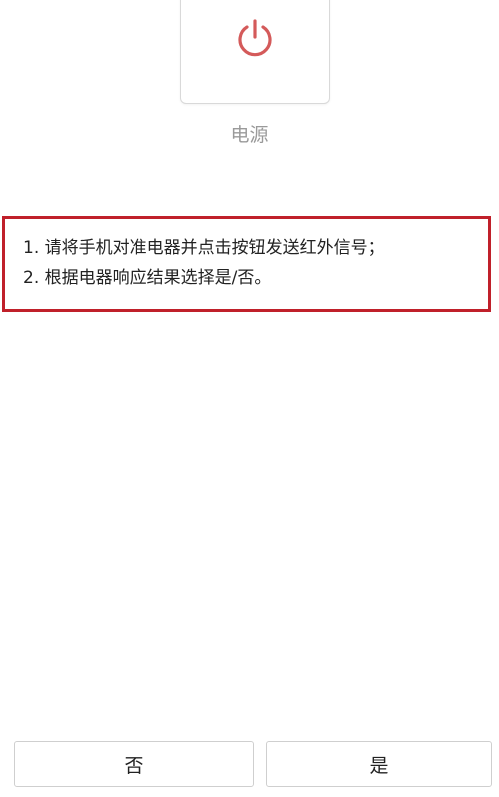 This screenshot has height=797, width=499. Describe the element at coordinates (204, 248) in the screenshot. I see `instruction-line-1: 1. 请将手机对准电器并点击按钮发送红外信号；` at that location.